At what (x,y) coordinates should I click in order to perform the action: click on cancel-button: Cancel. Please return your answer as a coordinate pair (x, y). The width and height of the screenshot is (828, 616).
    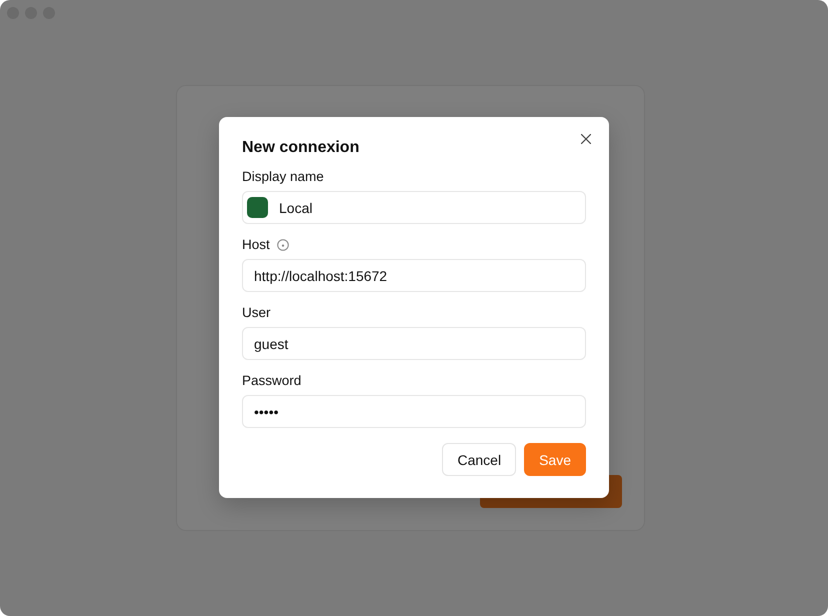
    Looking at the image, I should click on (479, 459).